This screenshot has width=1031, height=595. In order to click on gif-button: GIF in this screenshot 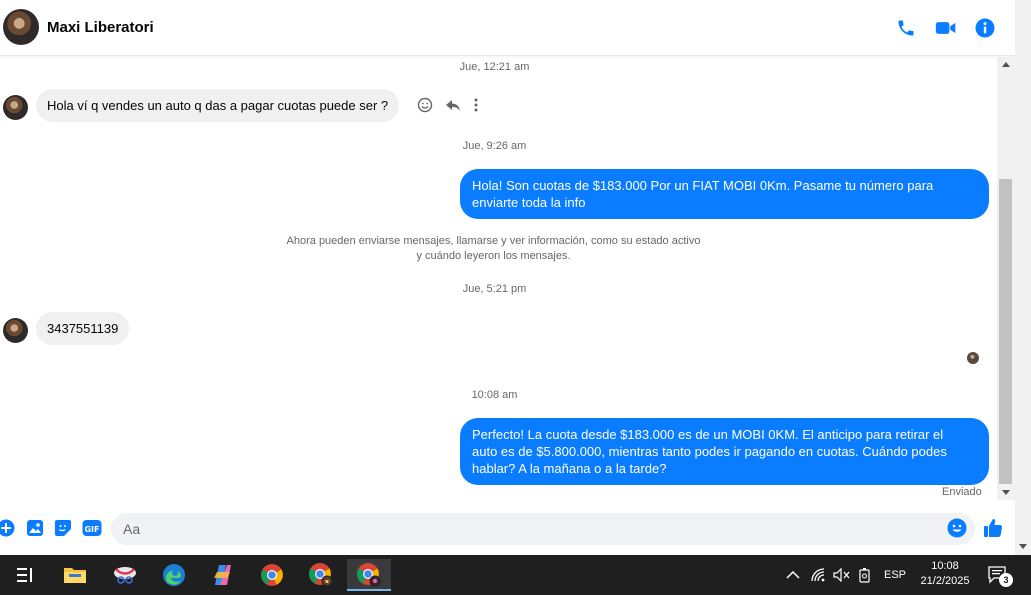, I will do `click(92, 528)`.